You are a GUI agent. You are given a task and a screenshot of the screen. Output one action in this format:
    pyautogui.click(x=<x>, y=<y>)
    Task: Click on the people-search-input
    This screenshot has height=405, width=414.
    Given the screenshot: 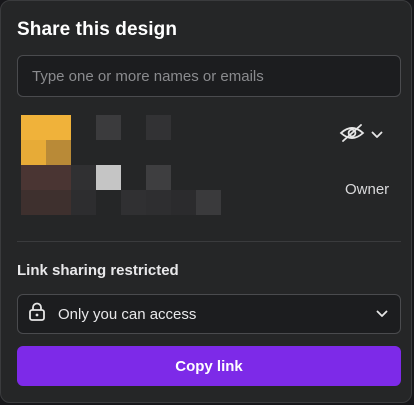 What is the action you would take?
    pyautogui.click(x=209, y=76)
    